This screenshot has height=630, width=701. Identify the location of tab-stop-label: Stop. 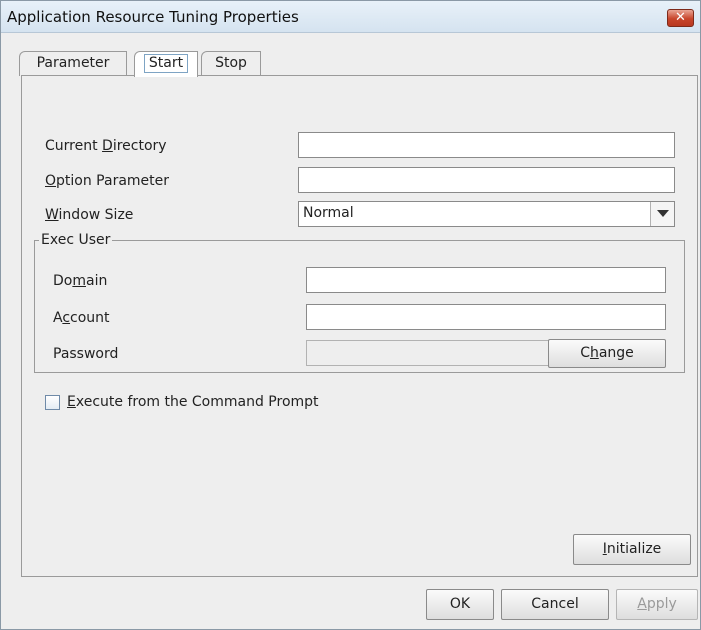
(231, 63).